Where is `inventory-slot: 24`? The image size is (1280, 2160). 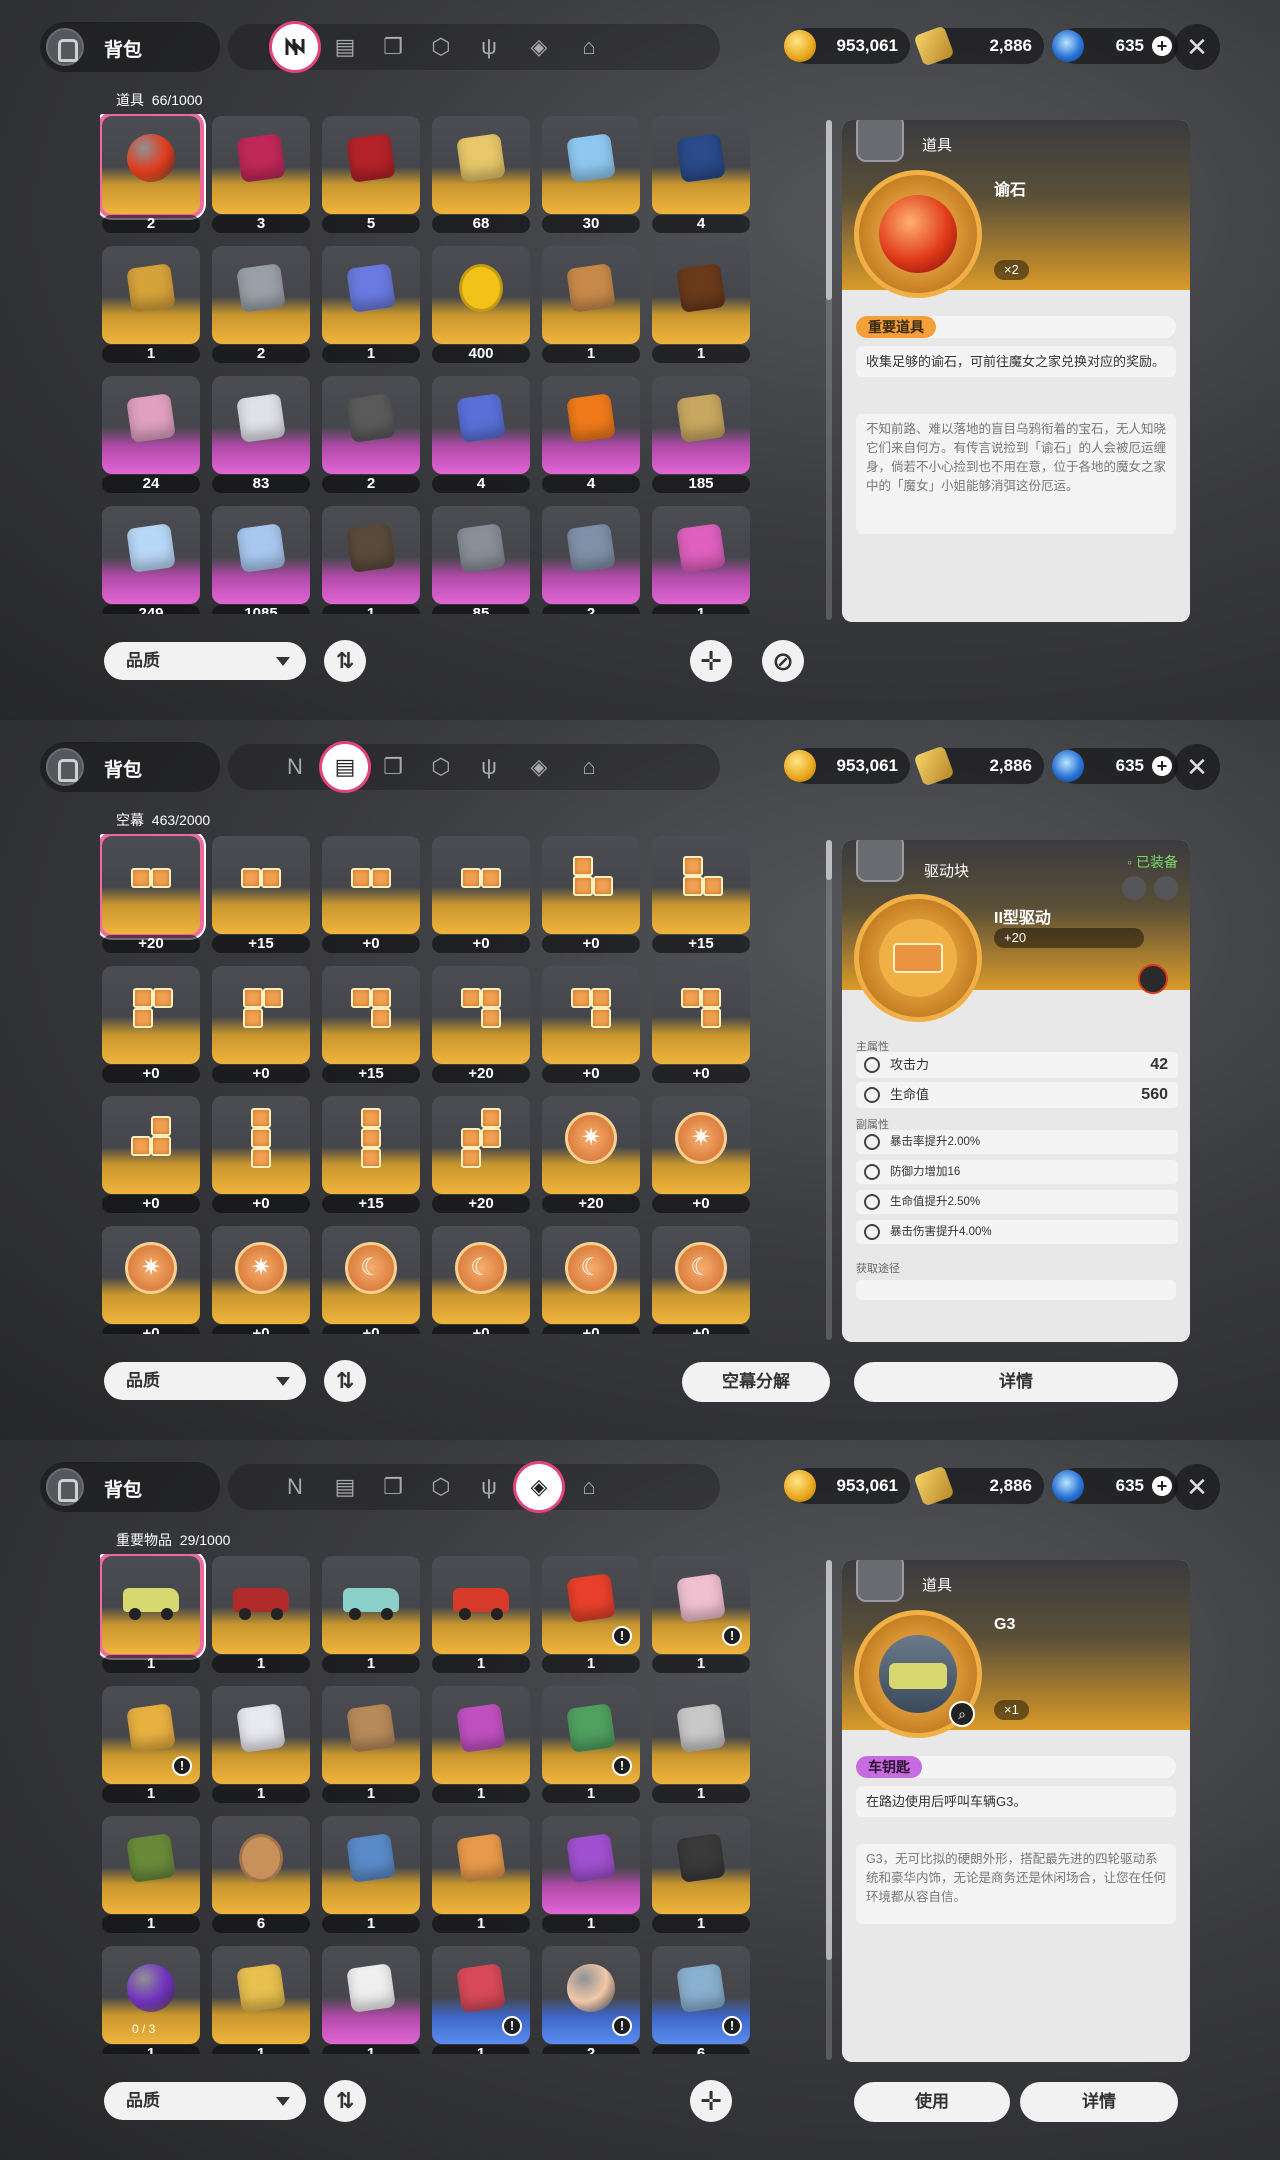 inventory-slot: 24 is located at coordinates (151, 433).